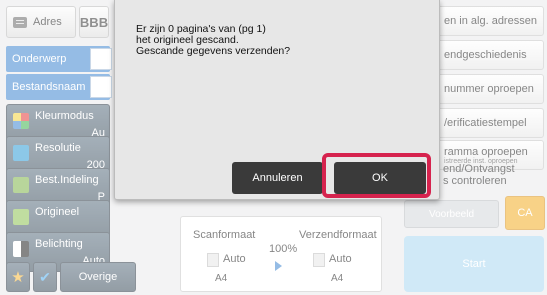  Describe the element at coordinates (213, 51) in the screenshot. I see `dialog-message-line: Gescande gegevens verzenden?` at that location.